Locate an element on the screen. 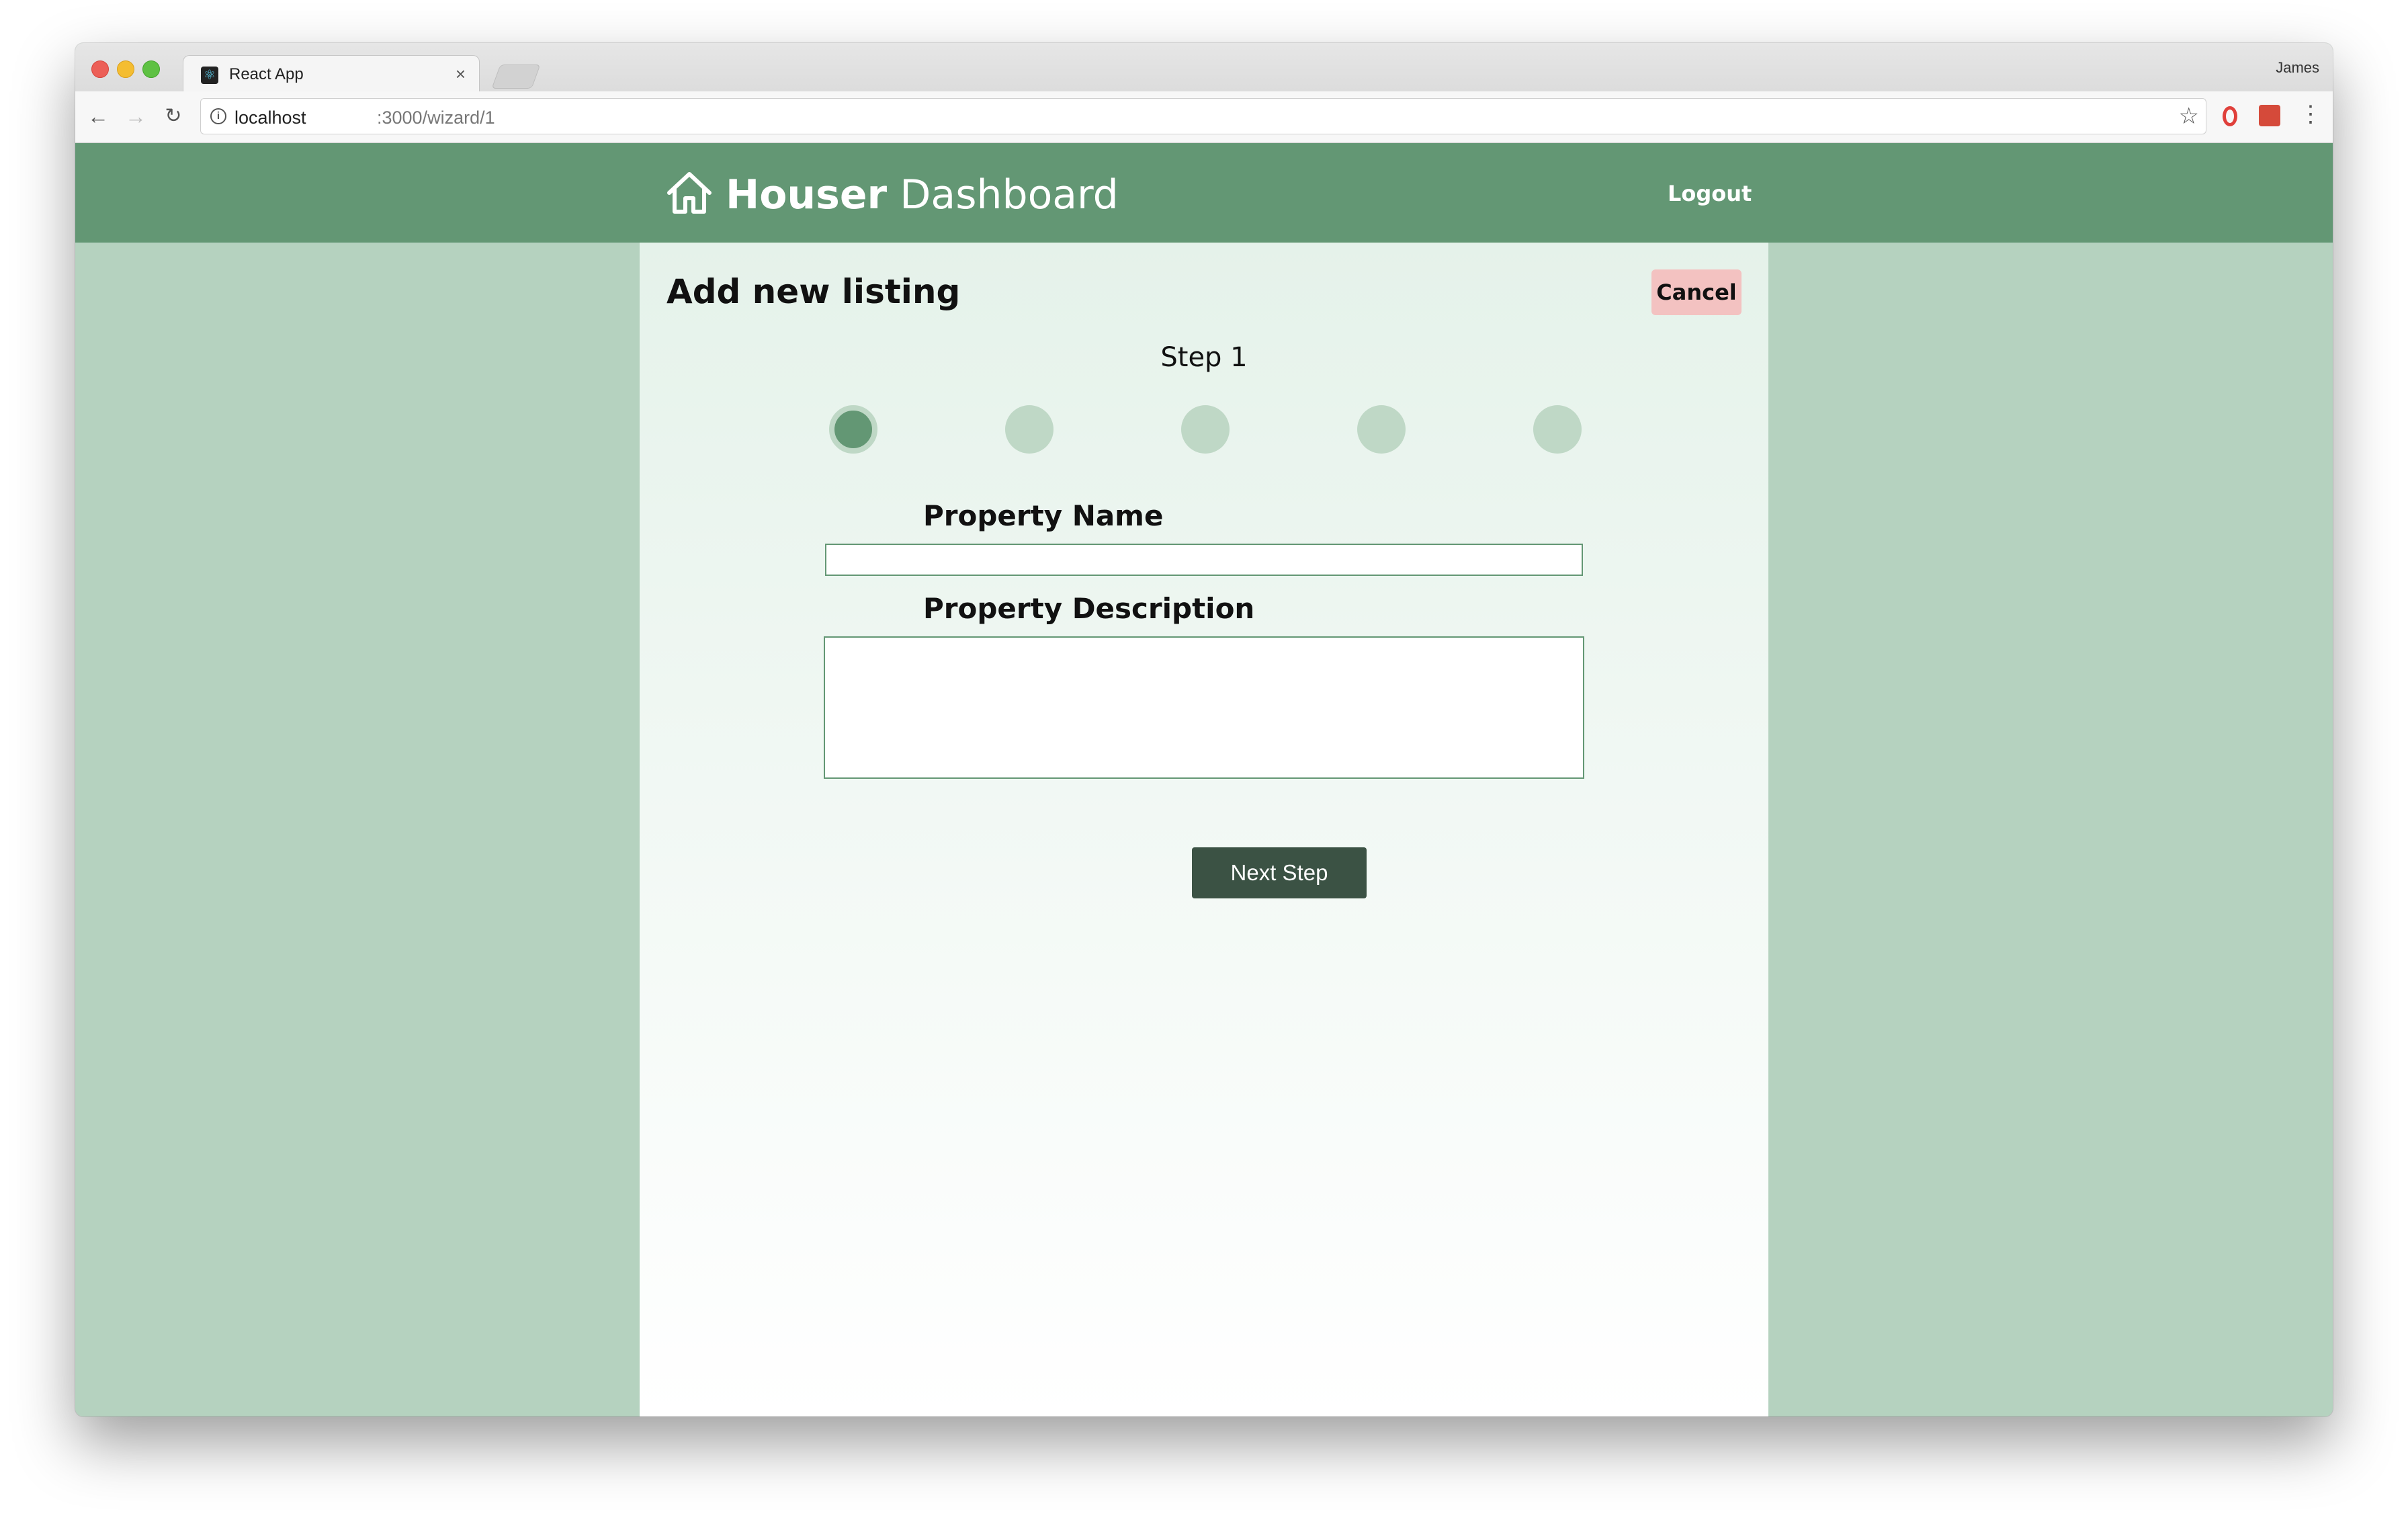 This screenshot has height=1524, width=2408. reload-icon: ↻ is located at coordinates (173, 116).